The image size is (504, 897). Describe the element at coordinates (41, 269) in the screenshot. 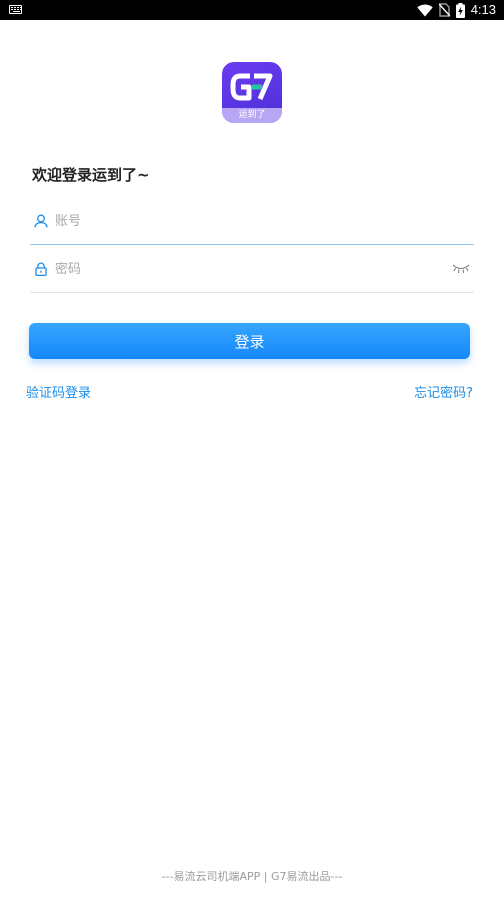

I see `lock-icon` at that location.